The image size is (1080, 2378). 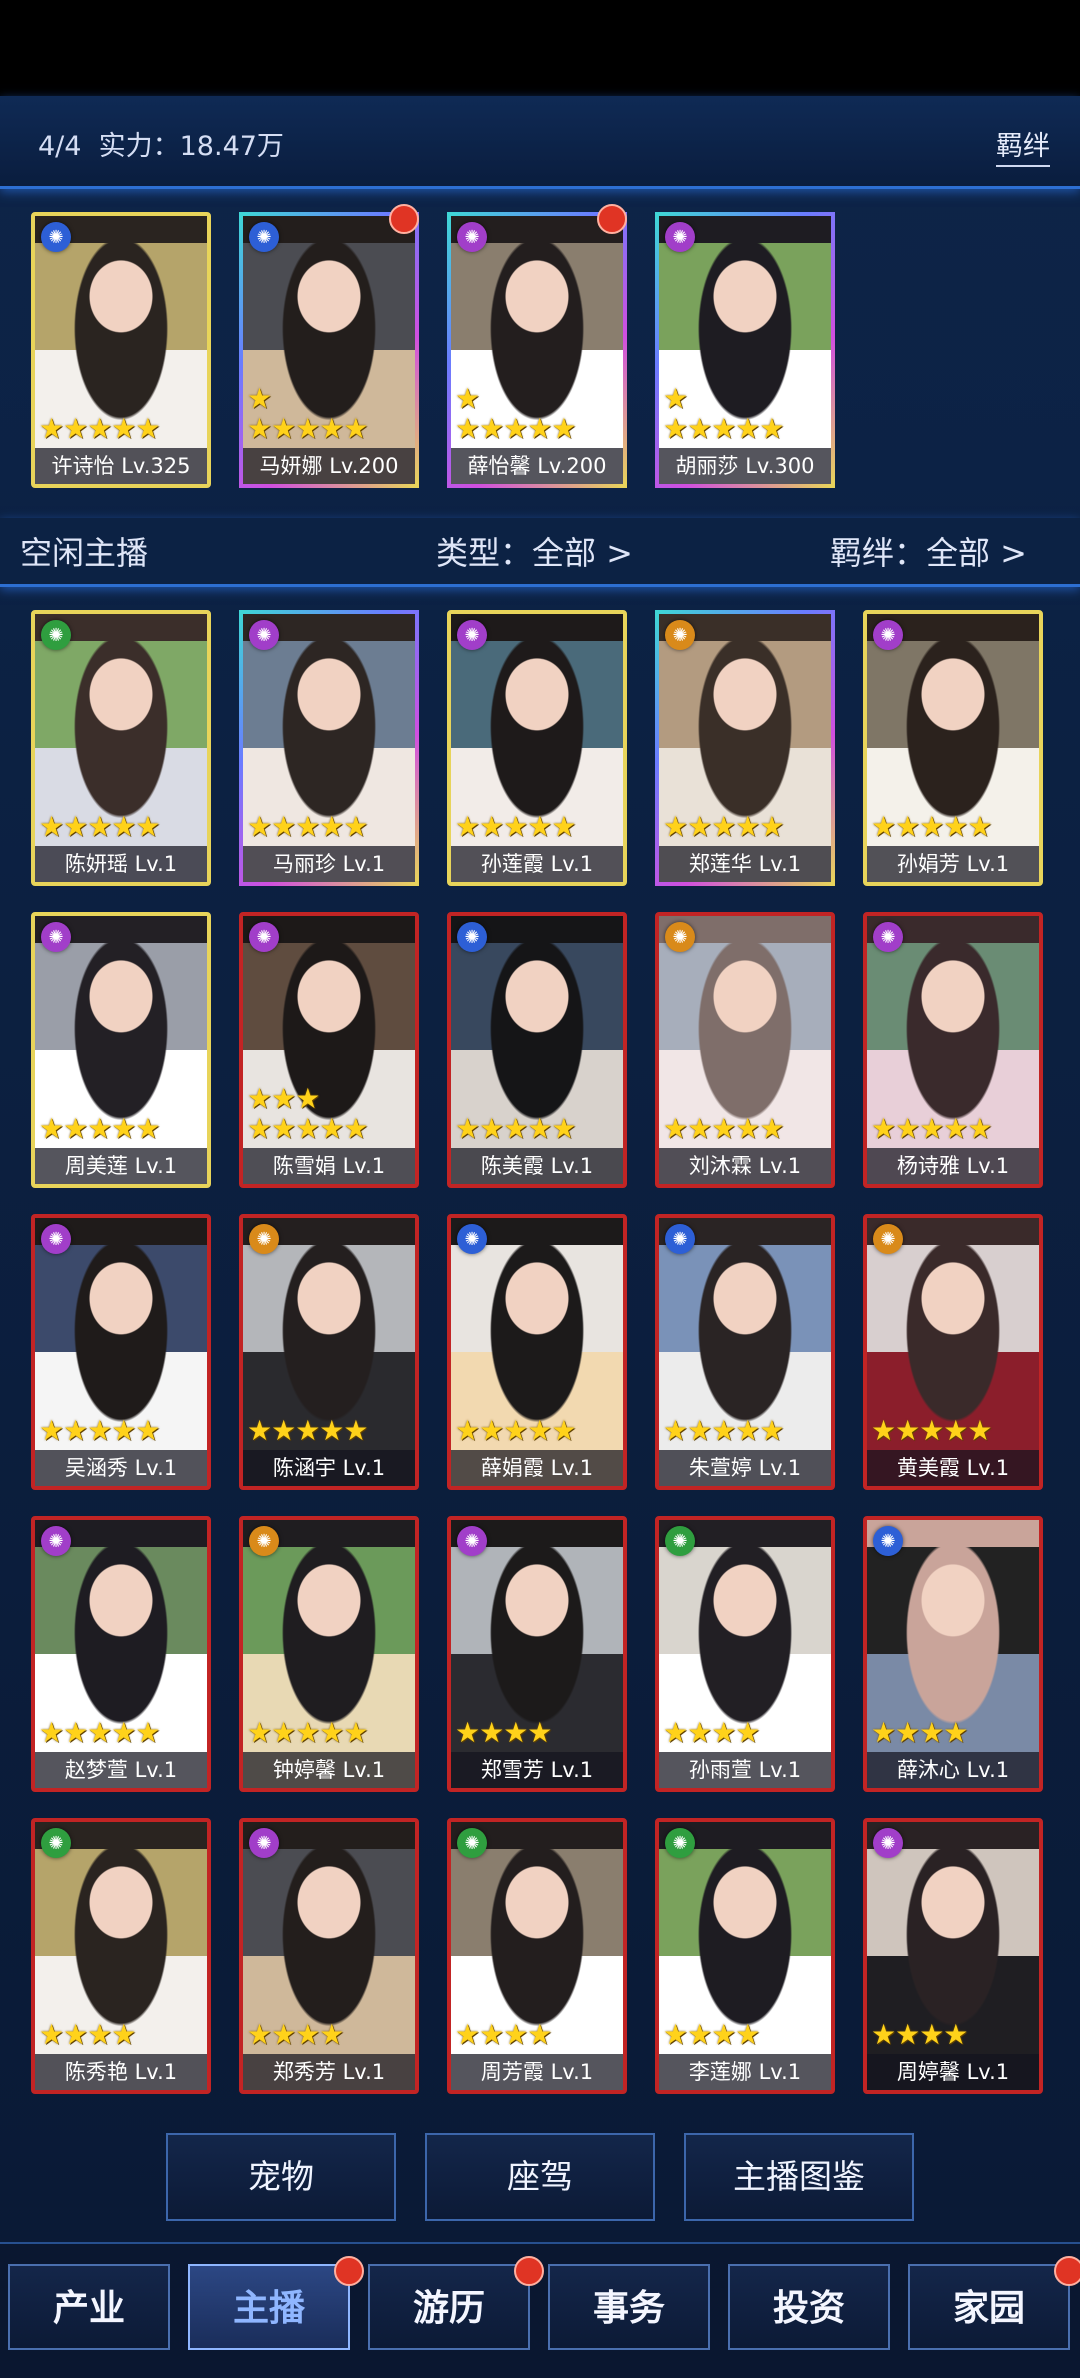 I want to click on streamer-name: 钟婷馨 Lv.1, so click(x=329, y=1770).